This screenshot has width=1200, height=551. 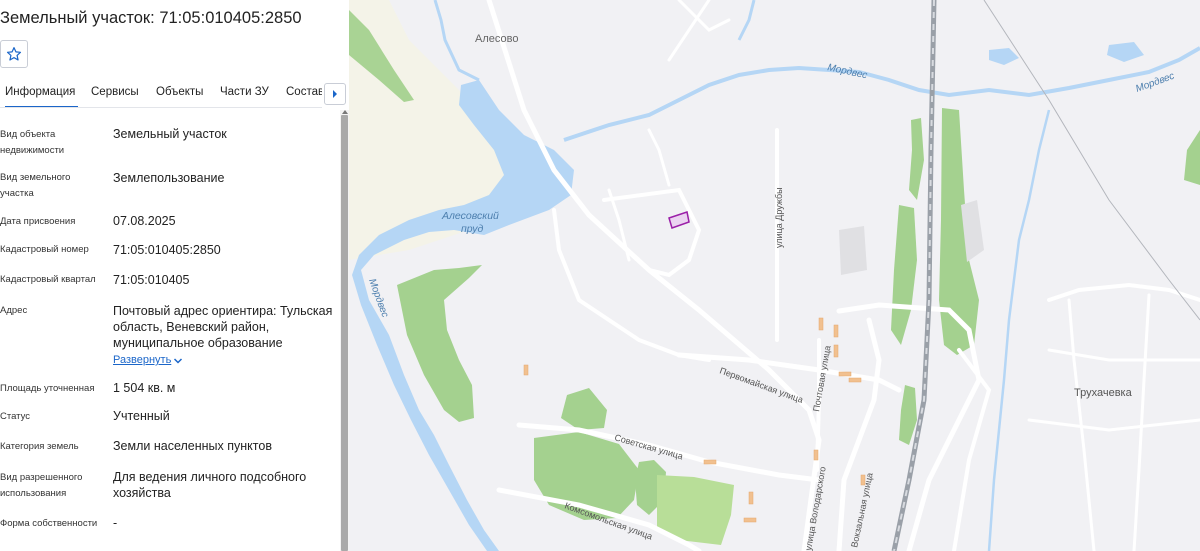 I want to click on tab-parts: Части ЗУ, so click(x=244, y=92).